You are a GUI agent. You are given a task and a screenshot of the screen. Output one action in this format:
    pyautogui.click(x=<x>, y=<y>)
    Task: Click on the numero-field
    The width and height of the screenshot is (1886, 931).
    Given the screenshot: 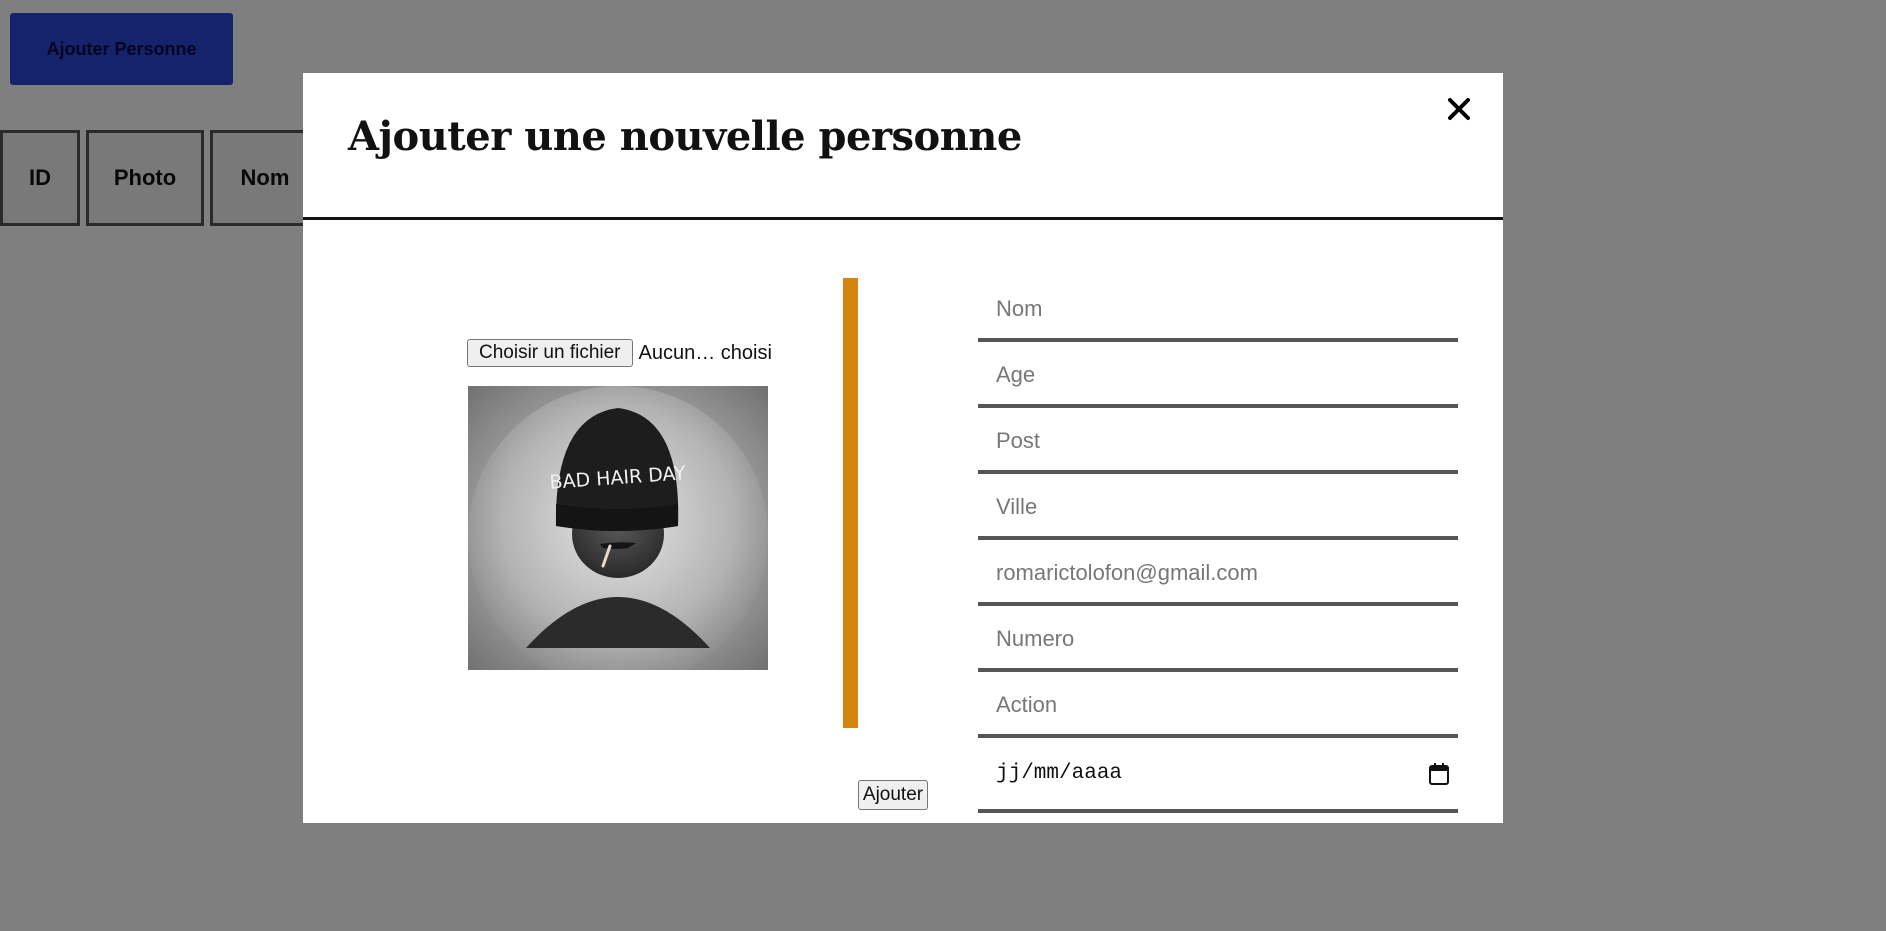 What is the action you would take?
    pyautogui.click(x=1218, y=640)
    